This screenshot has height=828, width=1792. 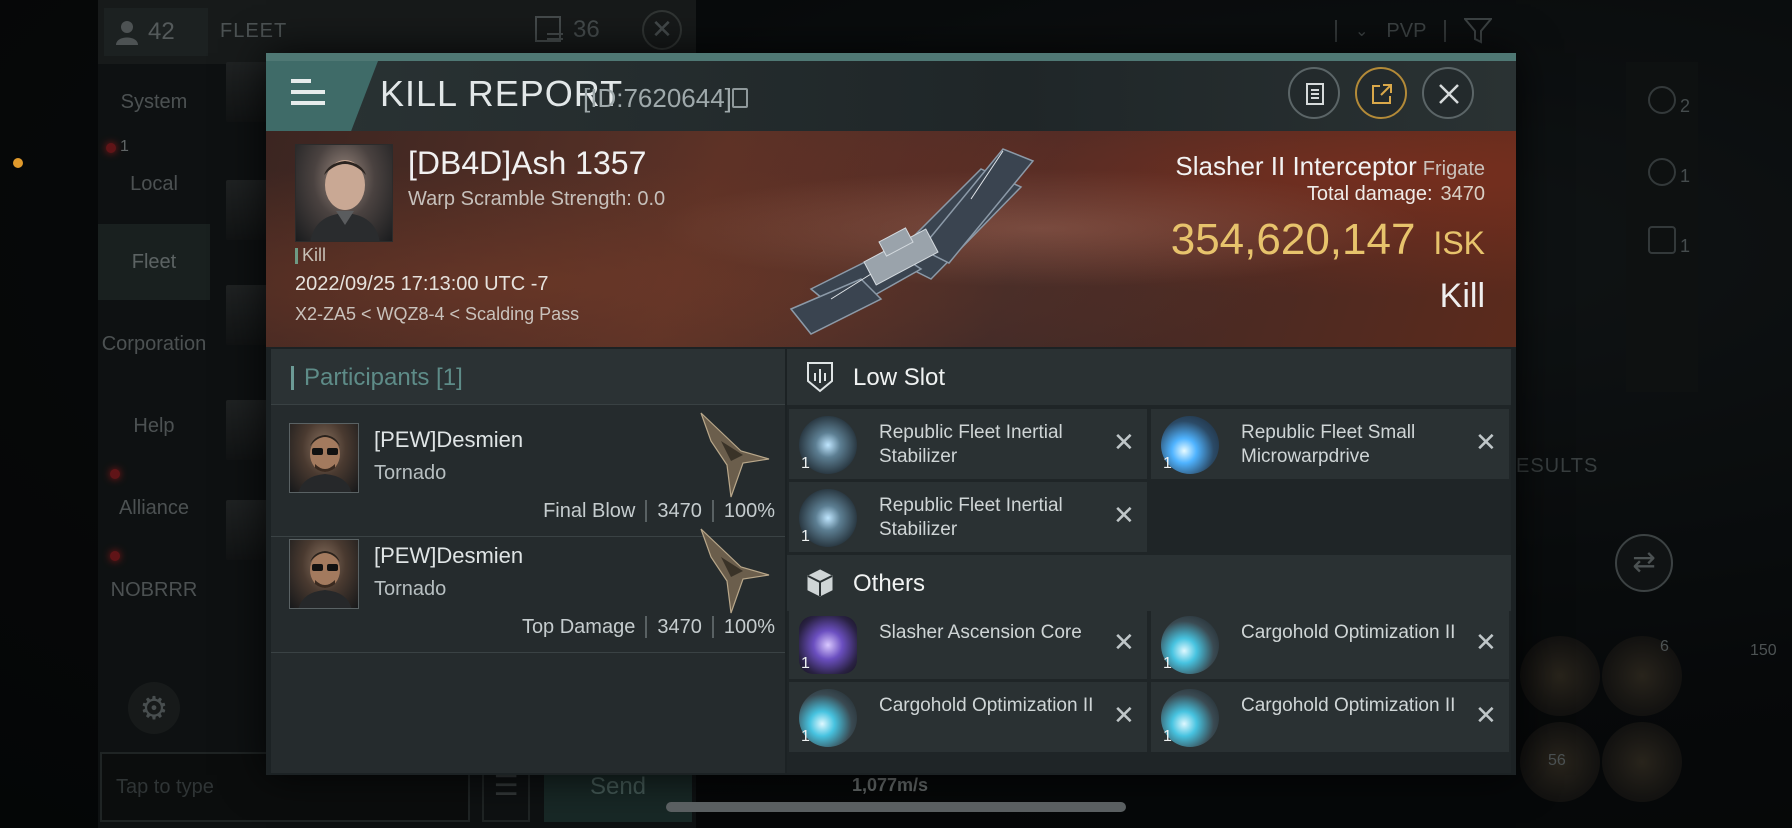 What do you see at coordinates (1453, 169) in the screenshot?
I see `ship-class: Frigate` at bounding box center [1453, 169].